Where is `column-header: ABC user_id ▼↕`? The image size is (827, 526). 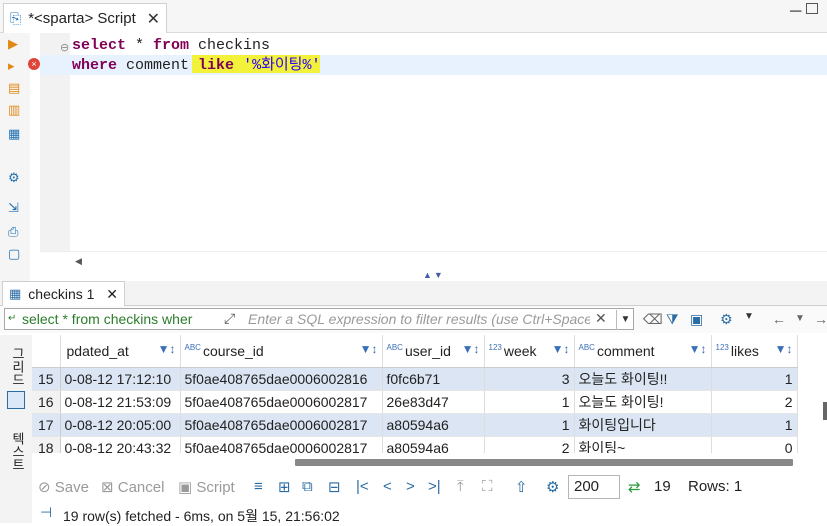 column-header: ABC user_id ▼↕ is located at coordinates (433, 351).